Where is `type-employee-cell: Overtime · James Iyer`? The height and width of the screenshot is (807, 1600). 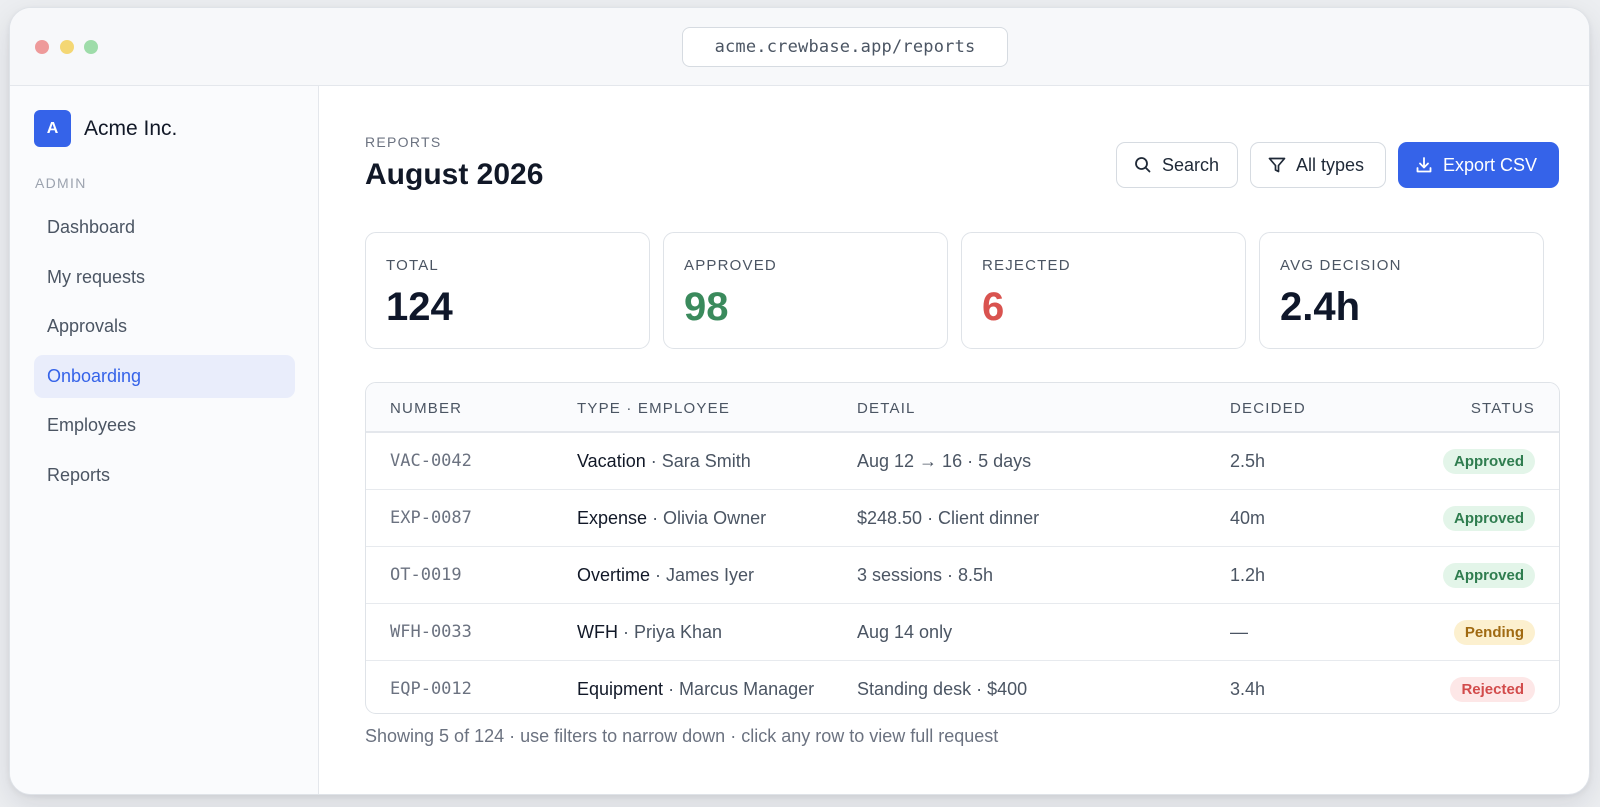 type-employee-cell: Overtime · James Iyer is located at coordinates (665, 575).